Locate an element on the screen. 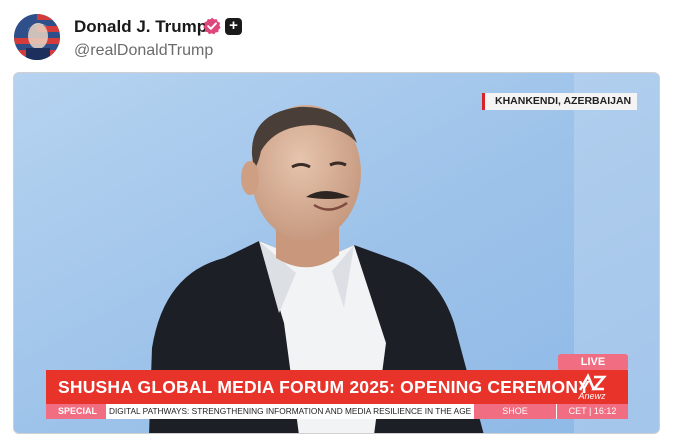 Image resolution: width=677 pixels, height=445 pixels. verified-badge-icon is located at coordinates (212, 26).